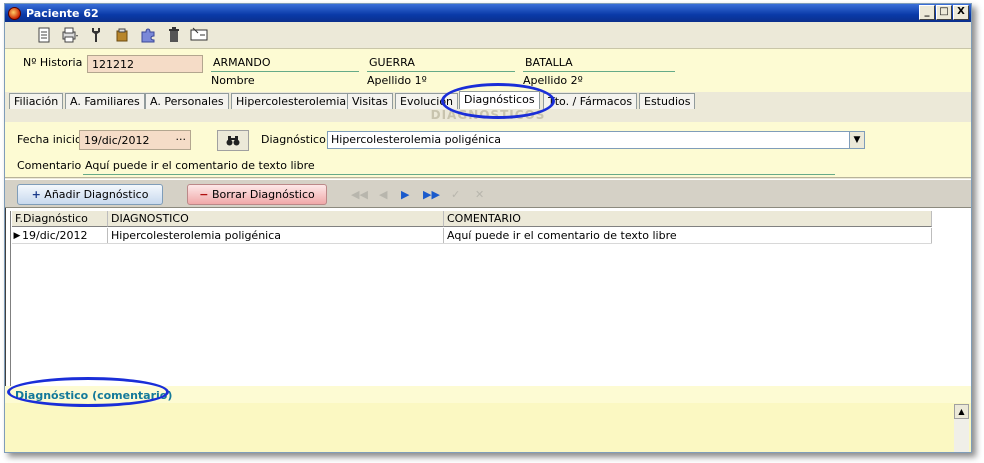 This screenshot has width=984, height=463. Describe the element at coordinates (105, 101) in the screenshot. I see `tab-antecedentes-familiares: A. Familiares` at that location.